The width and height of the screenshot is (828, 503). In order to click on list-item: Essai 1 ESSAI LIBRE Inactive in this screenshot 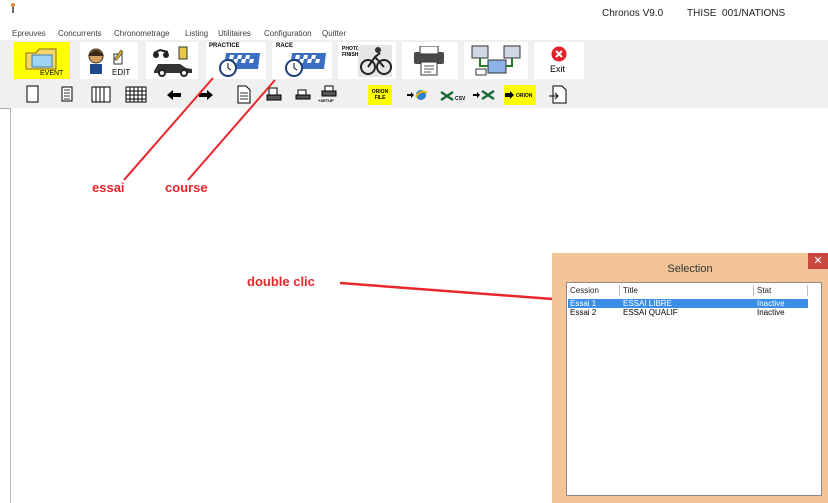, I will do `click(688, 303)`.